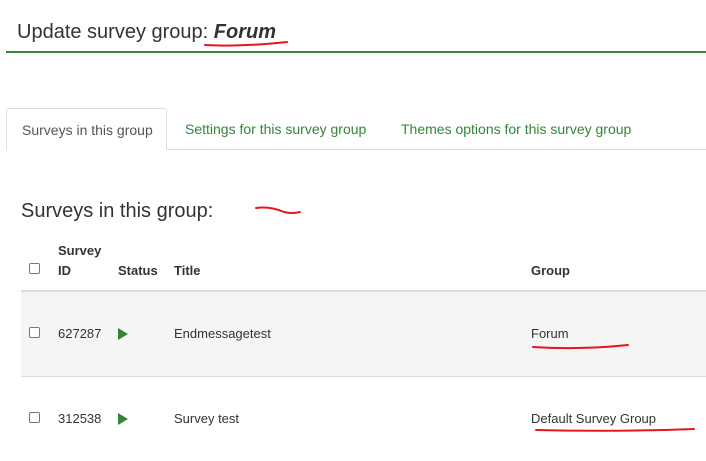 This screenshot has height=461, width=706. What do you see at coordinates (187, 271) in the screenshot?
I see `column-header-title: Title` at bounding box center [187, 271].